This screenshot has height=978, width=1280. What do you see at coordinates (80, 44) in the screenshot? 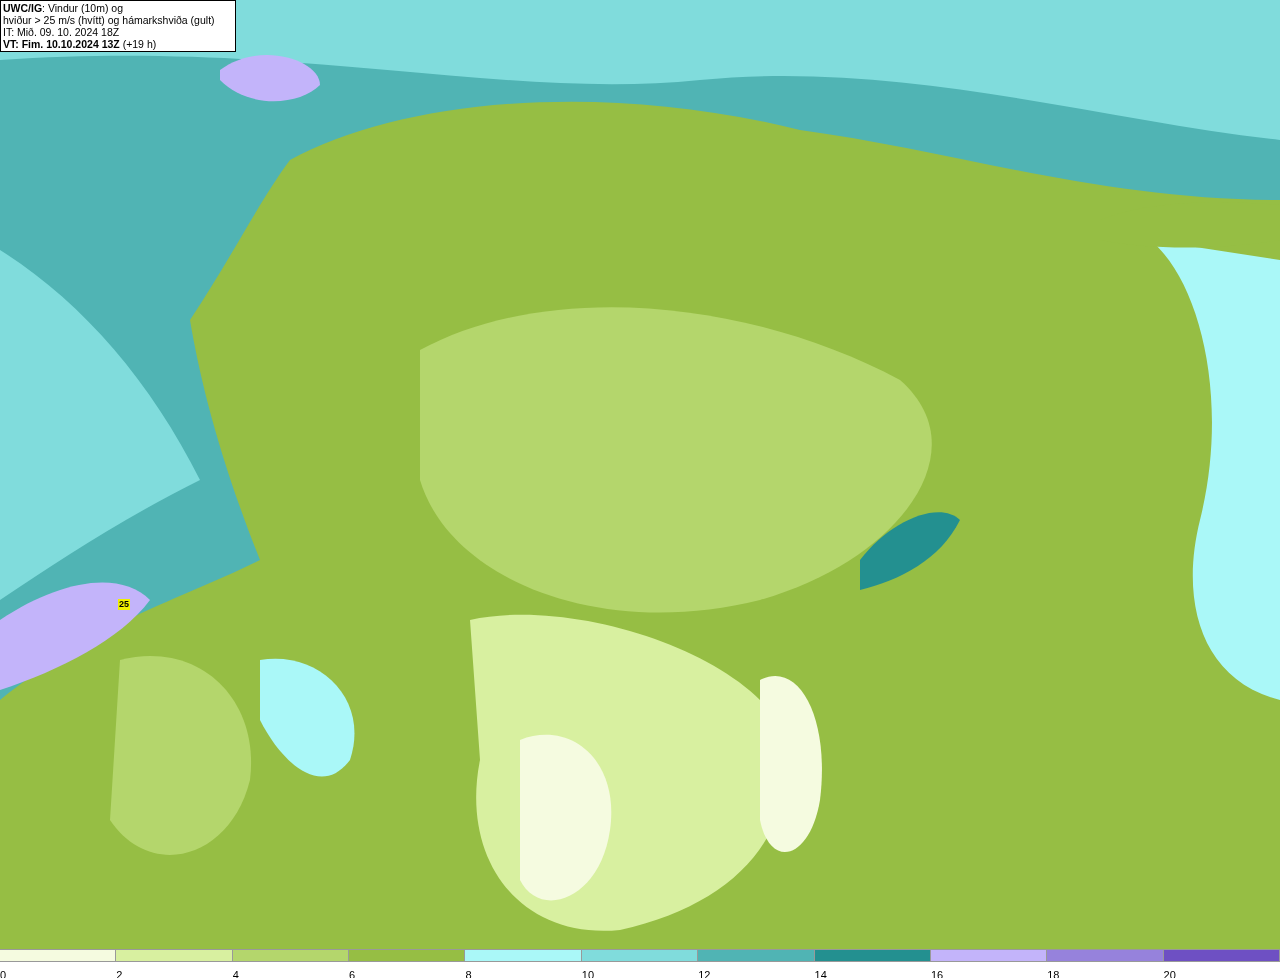
I see `title-line: VT: Fim. 10.10.2024 13Z (+19 h)` at bounding box center [80, 44].